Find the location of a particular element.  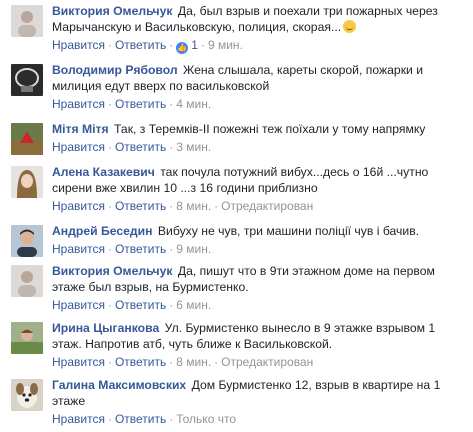

comment-time: 3 мин. is located at coordinates (193, 147).